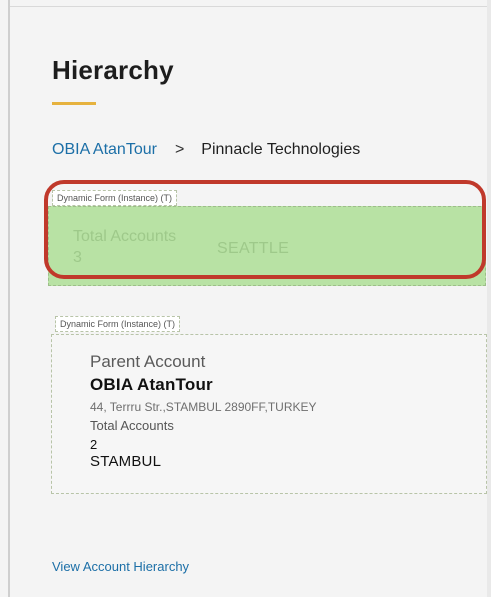  I want to click on breadcrumb: OBIA AtanTour > Pinnacle Technologies, so click(206, 150).